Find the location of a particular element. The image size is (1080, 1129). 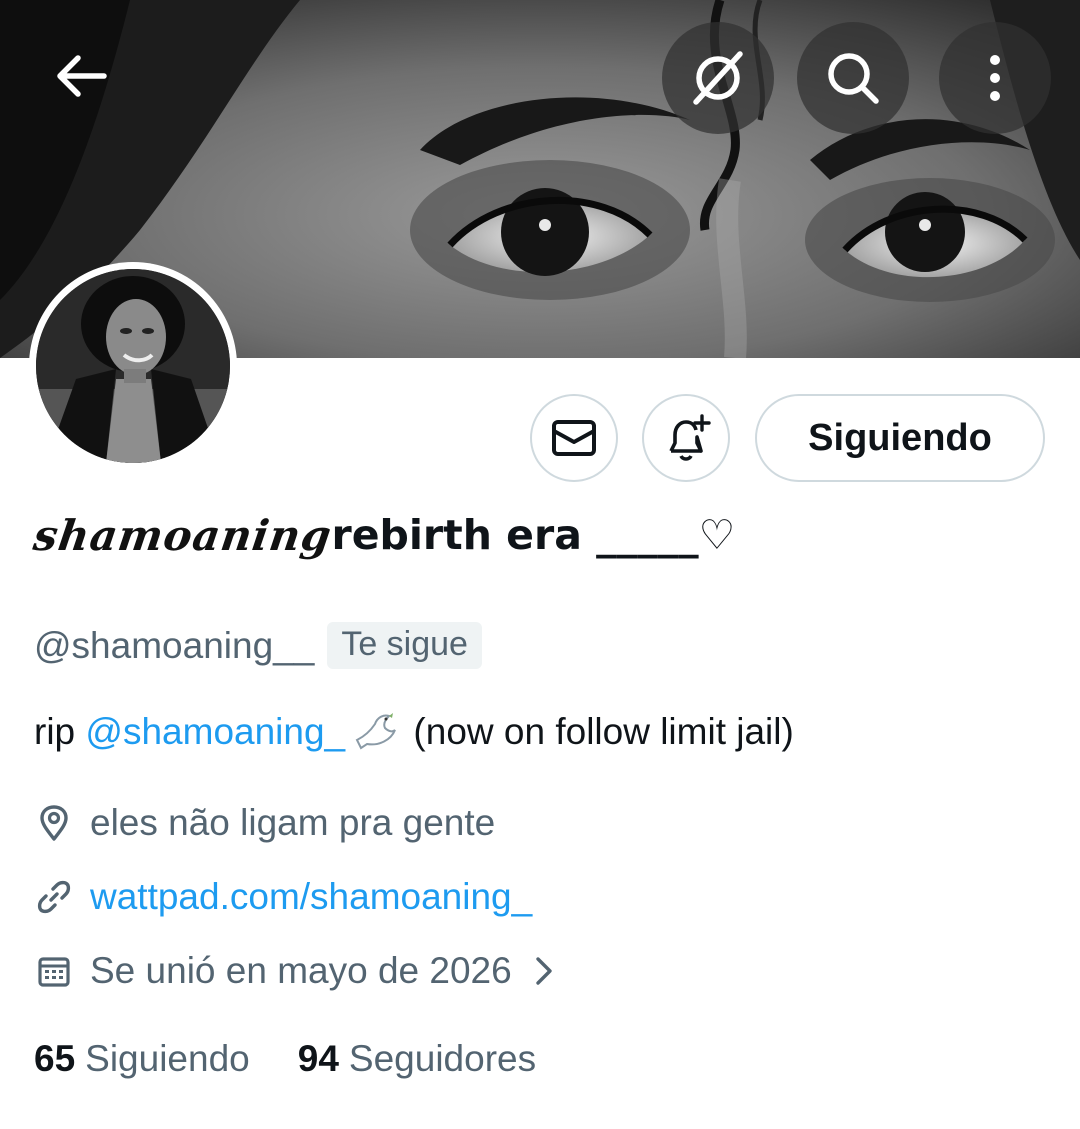

handle-row: @shamoaning__ Te sigue is located at coordinates (258, 645).